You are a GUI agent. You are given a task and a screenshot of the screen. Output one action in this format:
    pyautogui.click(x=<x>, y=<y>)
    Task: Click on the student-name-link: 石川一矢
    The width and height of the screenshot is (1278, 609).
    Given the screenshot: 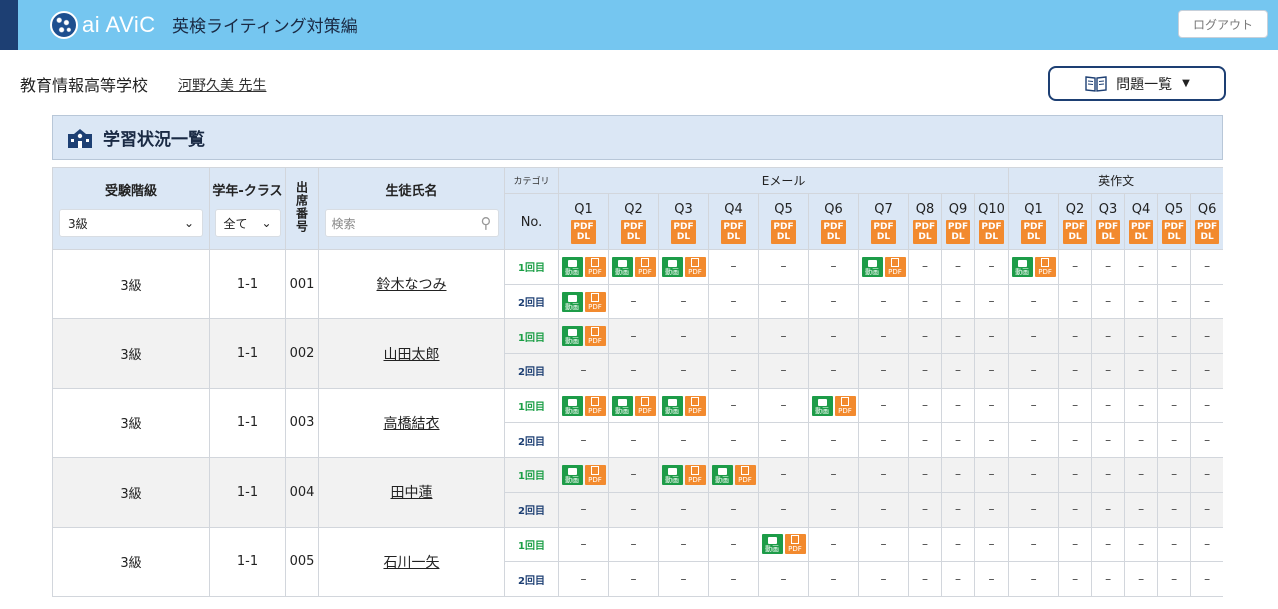 What is the action you would take?
    pyautogui.click(x=412, y=563)
    